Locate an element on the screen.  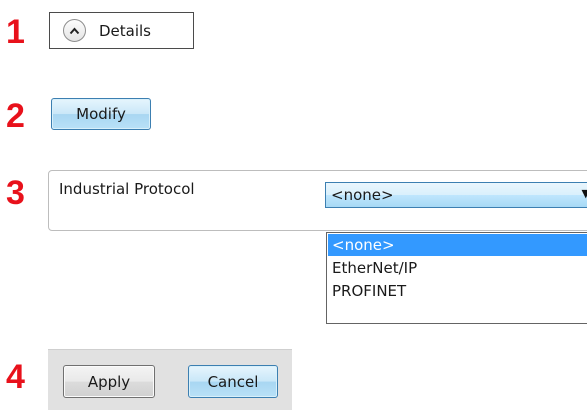
chevron-up-icon is located at coordinates (74, 30).